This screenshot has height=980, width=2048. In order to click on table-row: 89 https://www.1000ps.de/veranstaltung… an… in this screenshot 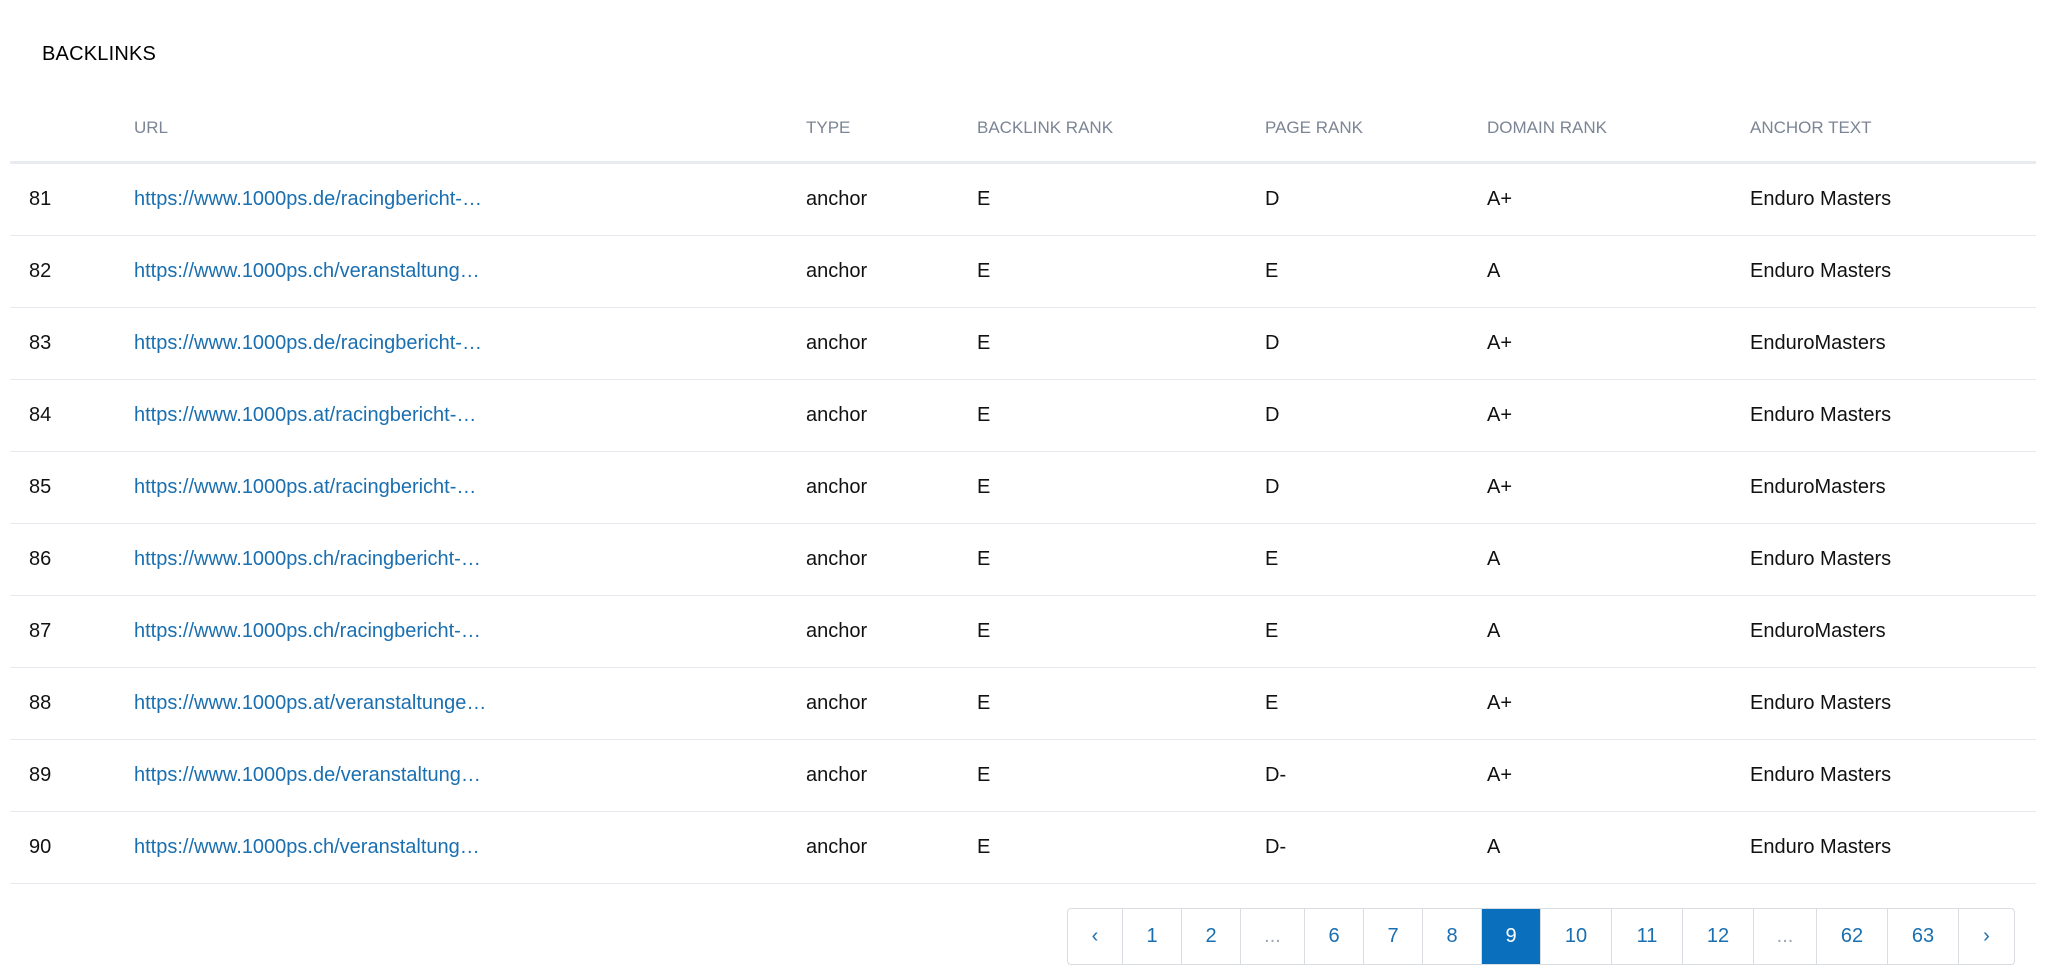, I will do `click(1023, 775)`.